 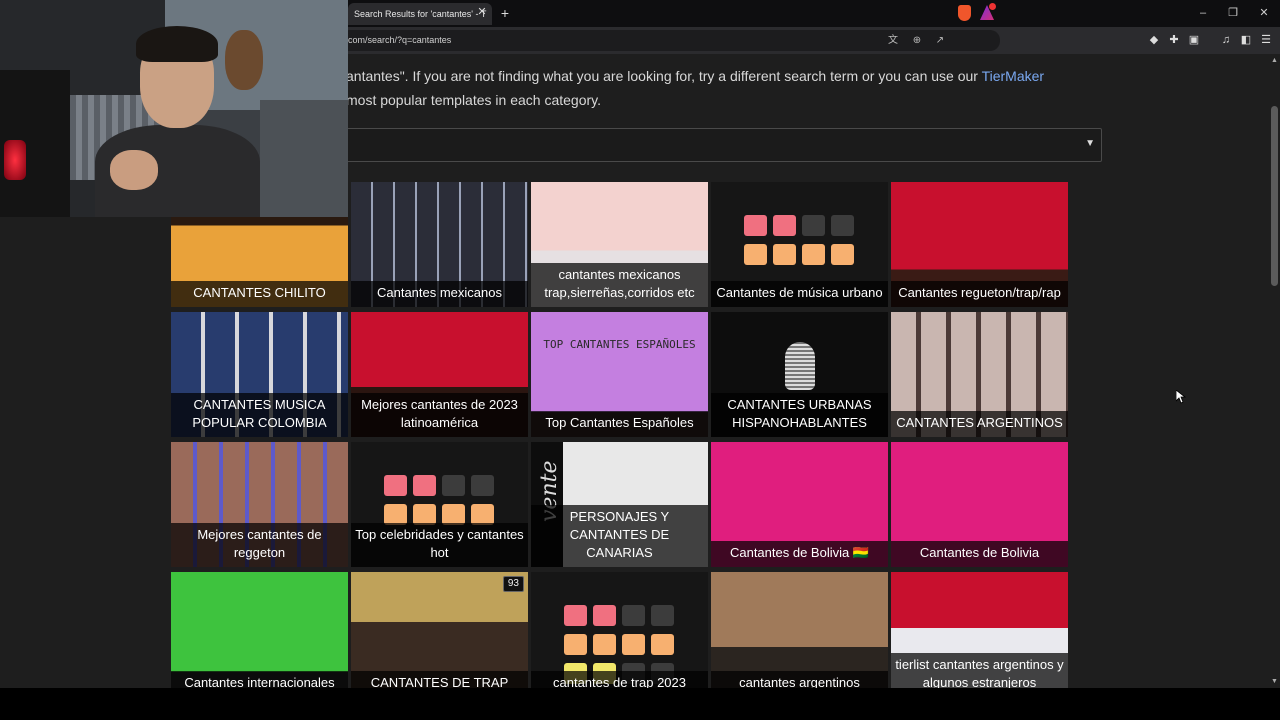 I want to click on tile-caption: CANTANTES MUSICA POPULAR COLOMBIA, so click(x=259, y=415).